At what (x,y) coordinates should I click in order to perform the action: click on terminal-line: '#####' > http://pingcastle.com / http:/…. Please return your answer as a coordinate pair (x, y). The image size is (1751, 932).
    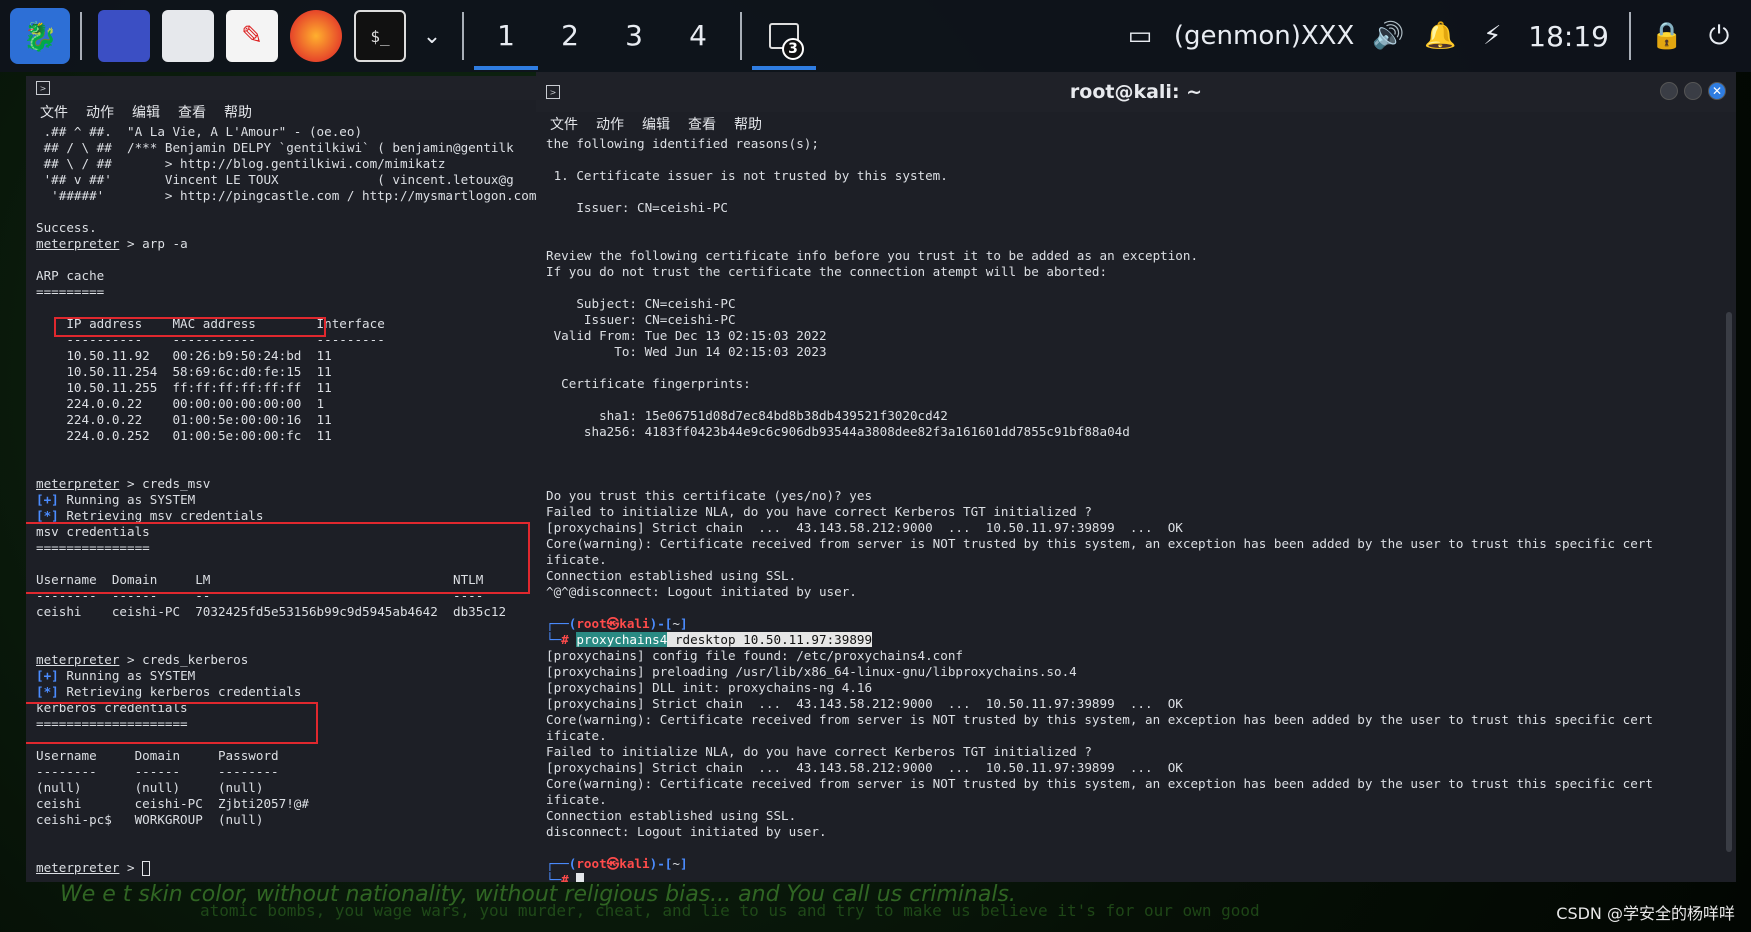
    Looking at the image, I should click on (286, 195).